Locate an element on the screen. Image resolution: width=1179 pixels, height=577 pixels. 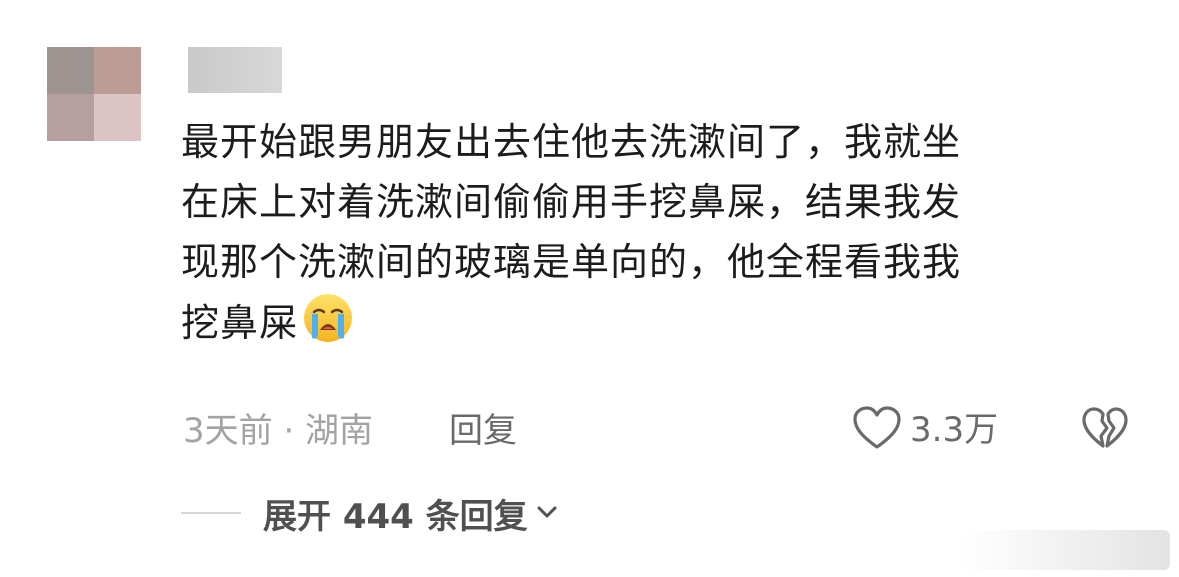
chevron-down-icon is located at coordinates (547, 513).